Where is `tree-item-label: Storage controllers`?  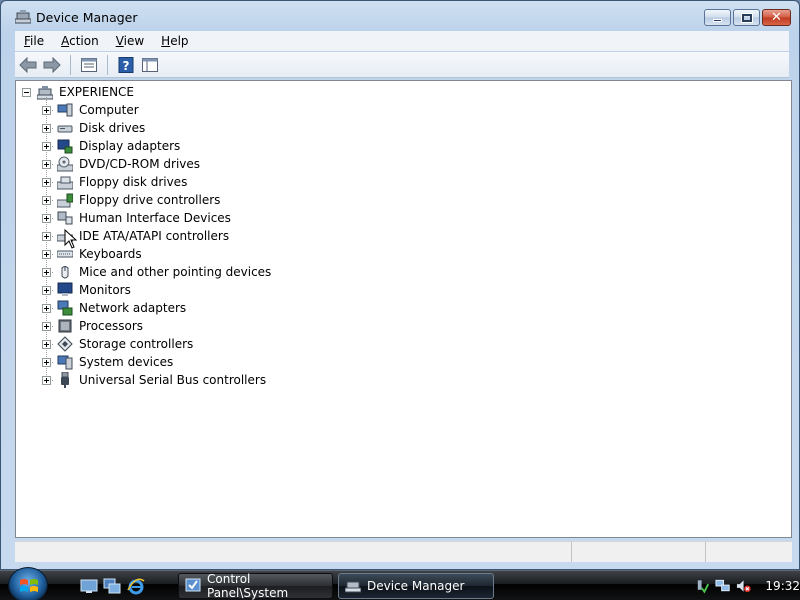 tree-item-label: Storage controllers is located at coordinates (136, 344).